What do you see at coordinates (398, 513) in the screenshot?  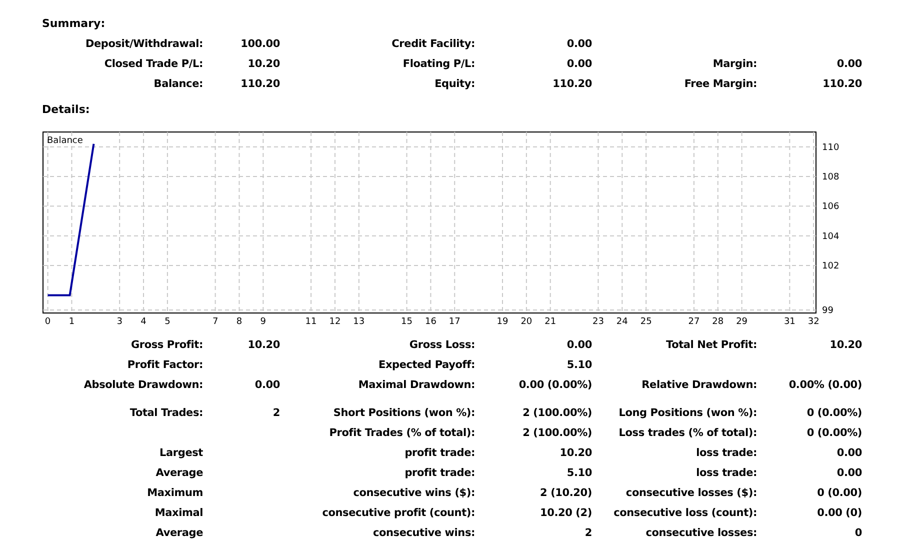 I see `stat-label: consecutive profit (count):` at bounding box center [398, 513].